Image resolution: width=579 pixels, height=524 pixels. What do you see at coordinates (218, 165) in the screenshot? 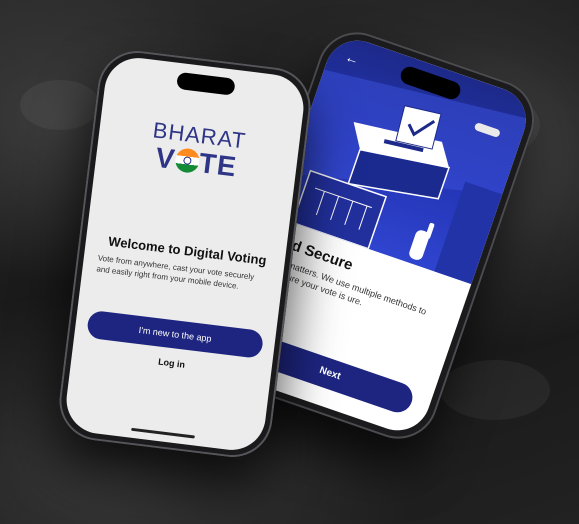
I see `logo-te: TE` at bounding box center [218, 165].